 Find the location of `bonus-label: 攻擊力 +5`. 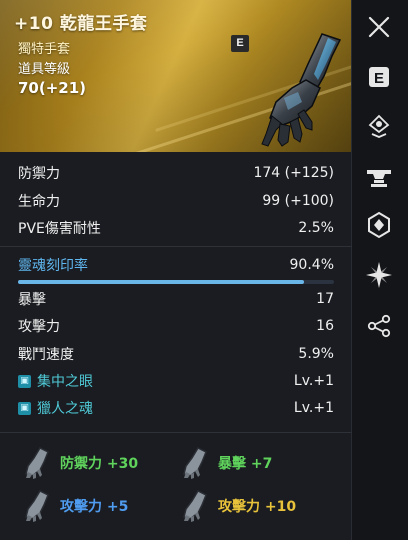

bonus-label: 攻擊力 +5 is located at coordinates (94, 507).